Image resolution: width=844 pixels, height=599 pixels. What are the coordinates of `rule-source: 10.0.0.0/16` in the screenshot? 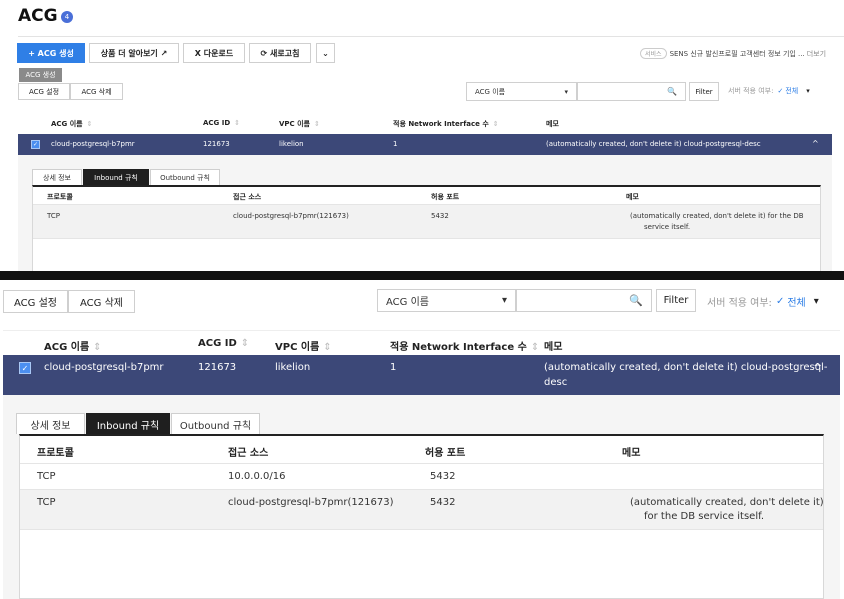 It's located at (257, 476).